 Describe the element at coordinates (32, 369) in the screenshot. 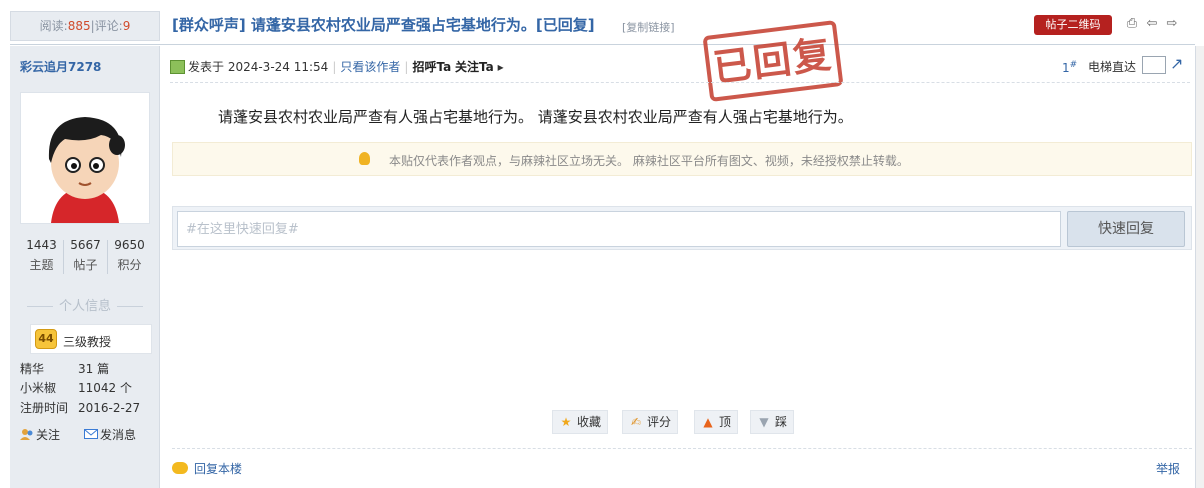

I see `meta-key: 精华` at that location.